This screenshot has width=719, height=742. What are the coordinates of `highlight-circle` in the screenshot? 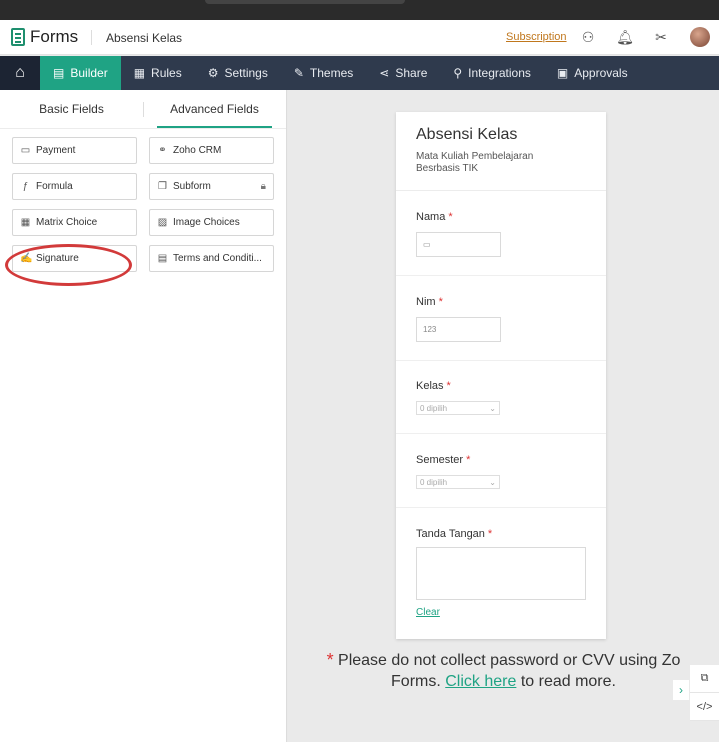 It's located at (68, 265).